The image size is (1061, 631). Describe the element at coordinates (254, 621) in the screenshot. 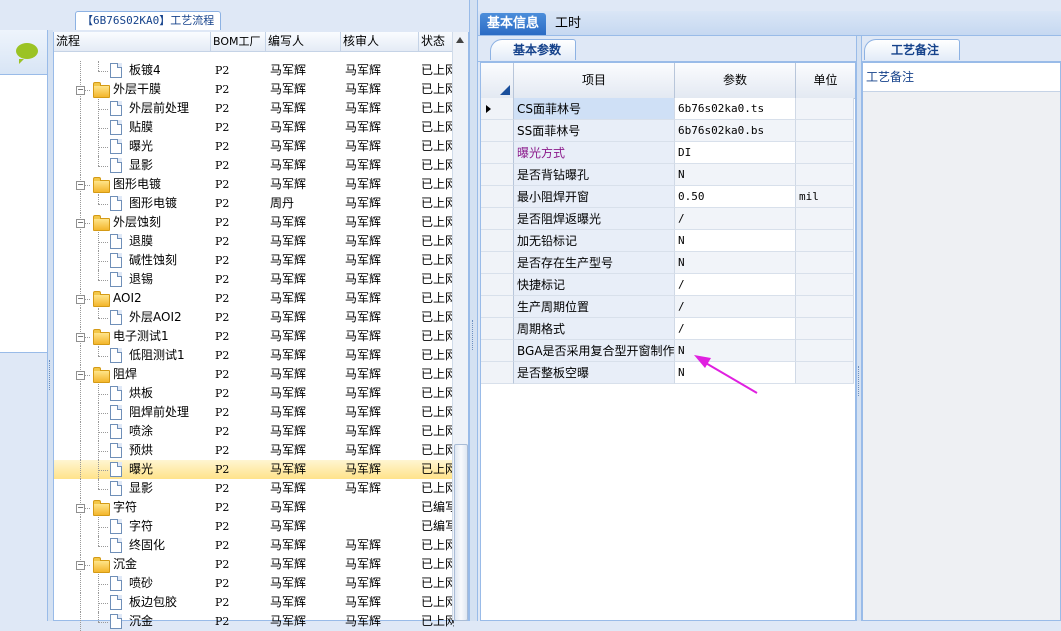

I see `tree-row: 沉金 P2 马军辉 马军辉 已上网` at that location.